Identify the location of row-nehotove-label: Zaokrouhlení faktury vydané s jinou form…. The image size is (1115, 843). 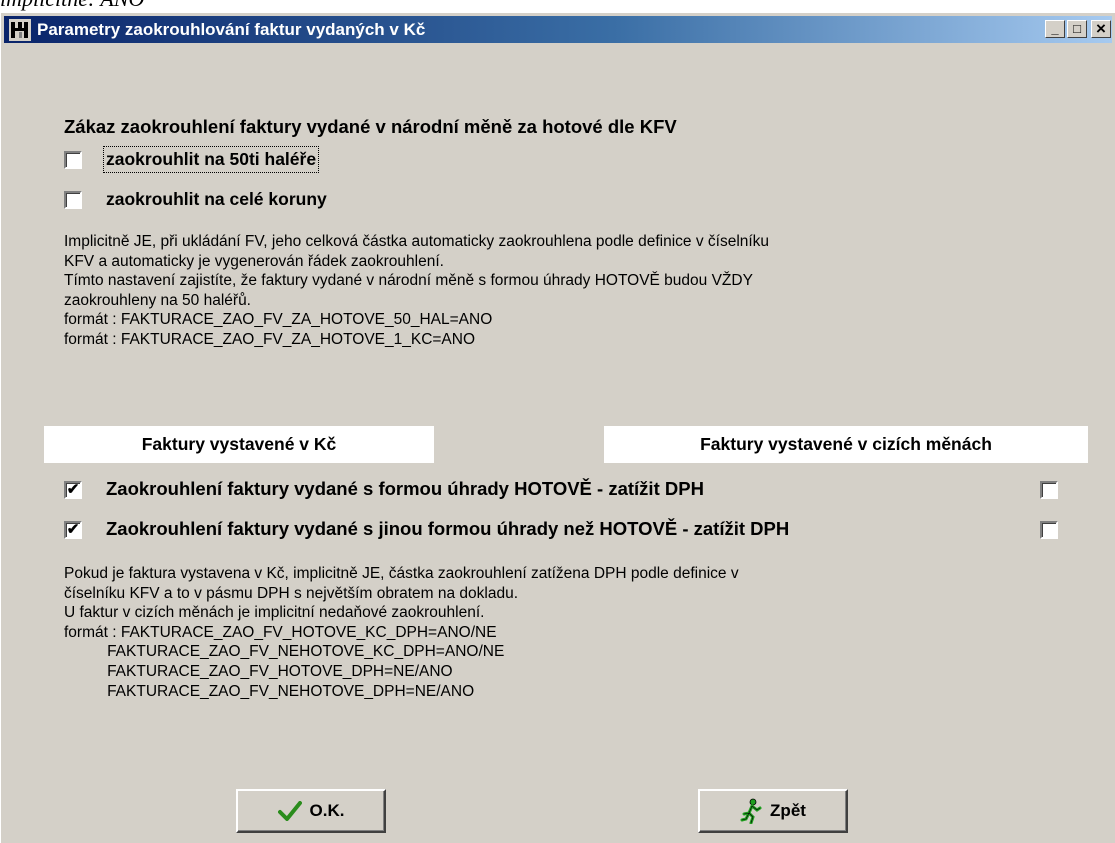
(448, 528).